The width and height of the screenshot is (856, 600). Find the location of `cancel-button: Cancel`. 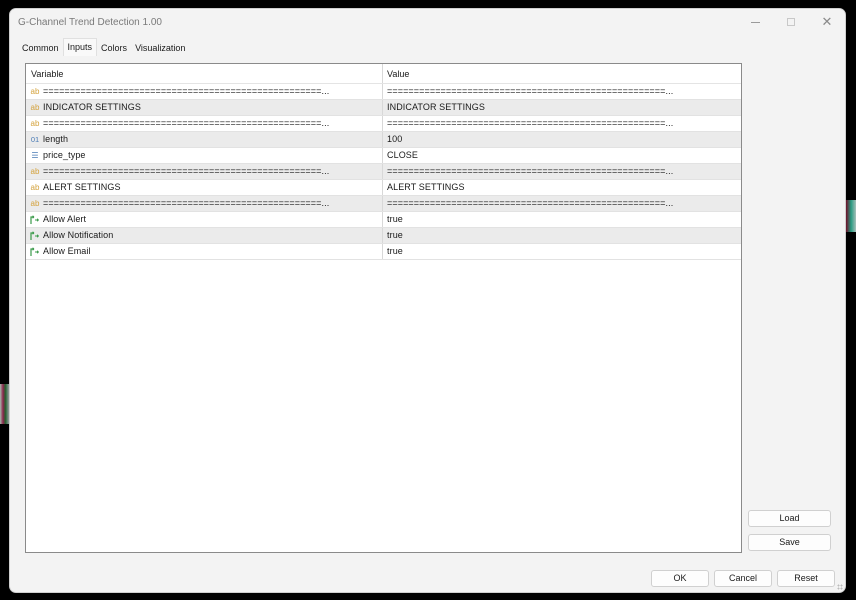

cancel-button: Cancel is located at coordinates (743, 578).